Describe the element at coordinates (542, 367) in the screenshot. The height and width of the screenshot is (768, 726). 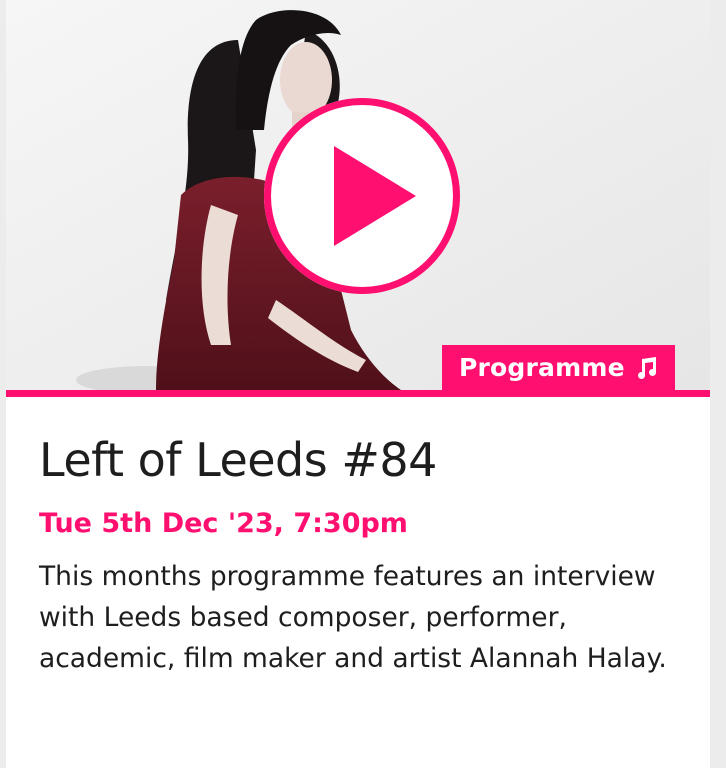
I see `badge-label: Programme` at that location.